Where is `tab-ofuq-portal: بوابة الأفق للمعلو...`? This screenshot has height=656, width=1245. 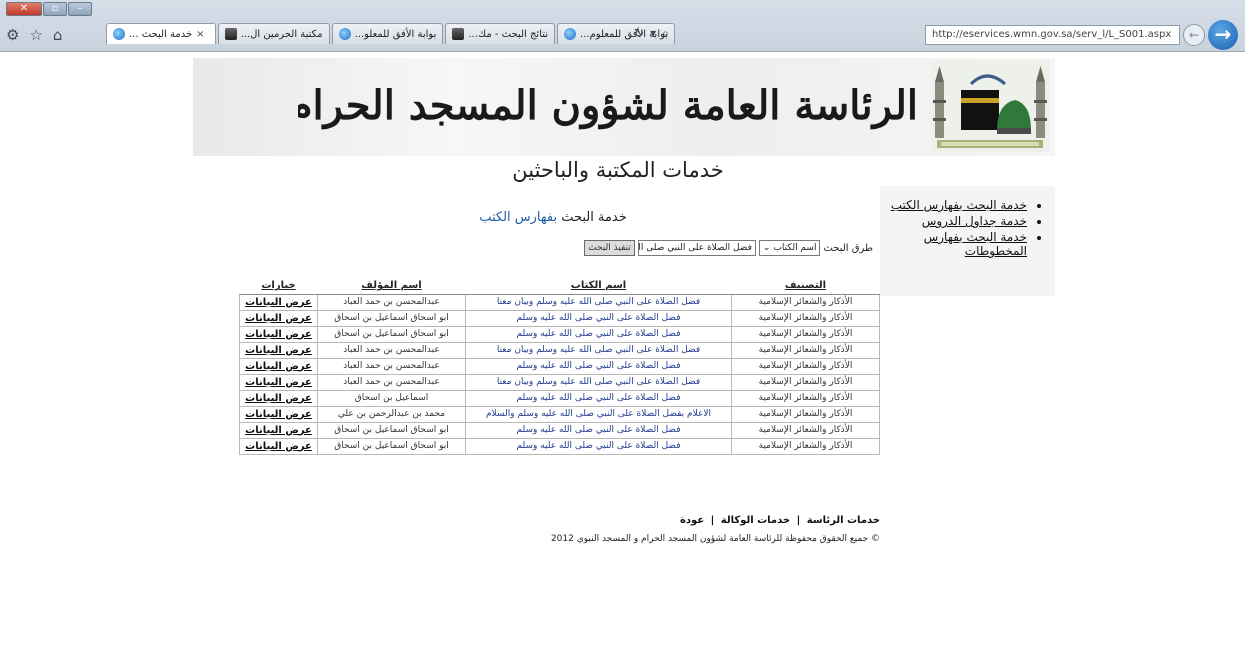 tab-ofuq-portal: بوابة الأفق للمعلو... is located at coordinates (387, 33).